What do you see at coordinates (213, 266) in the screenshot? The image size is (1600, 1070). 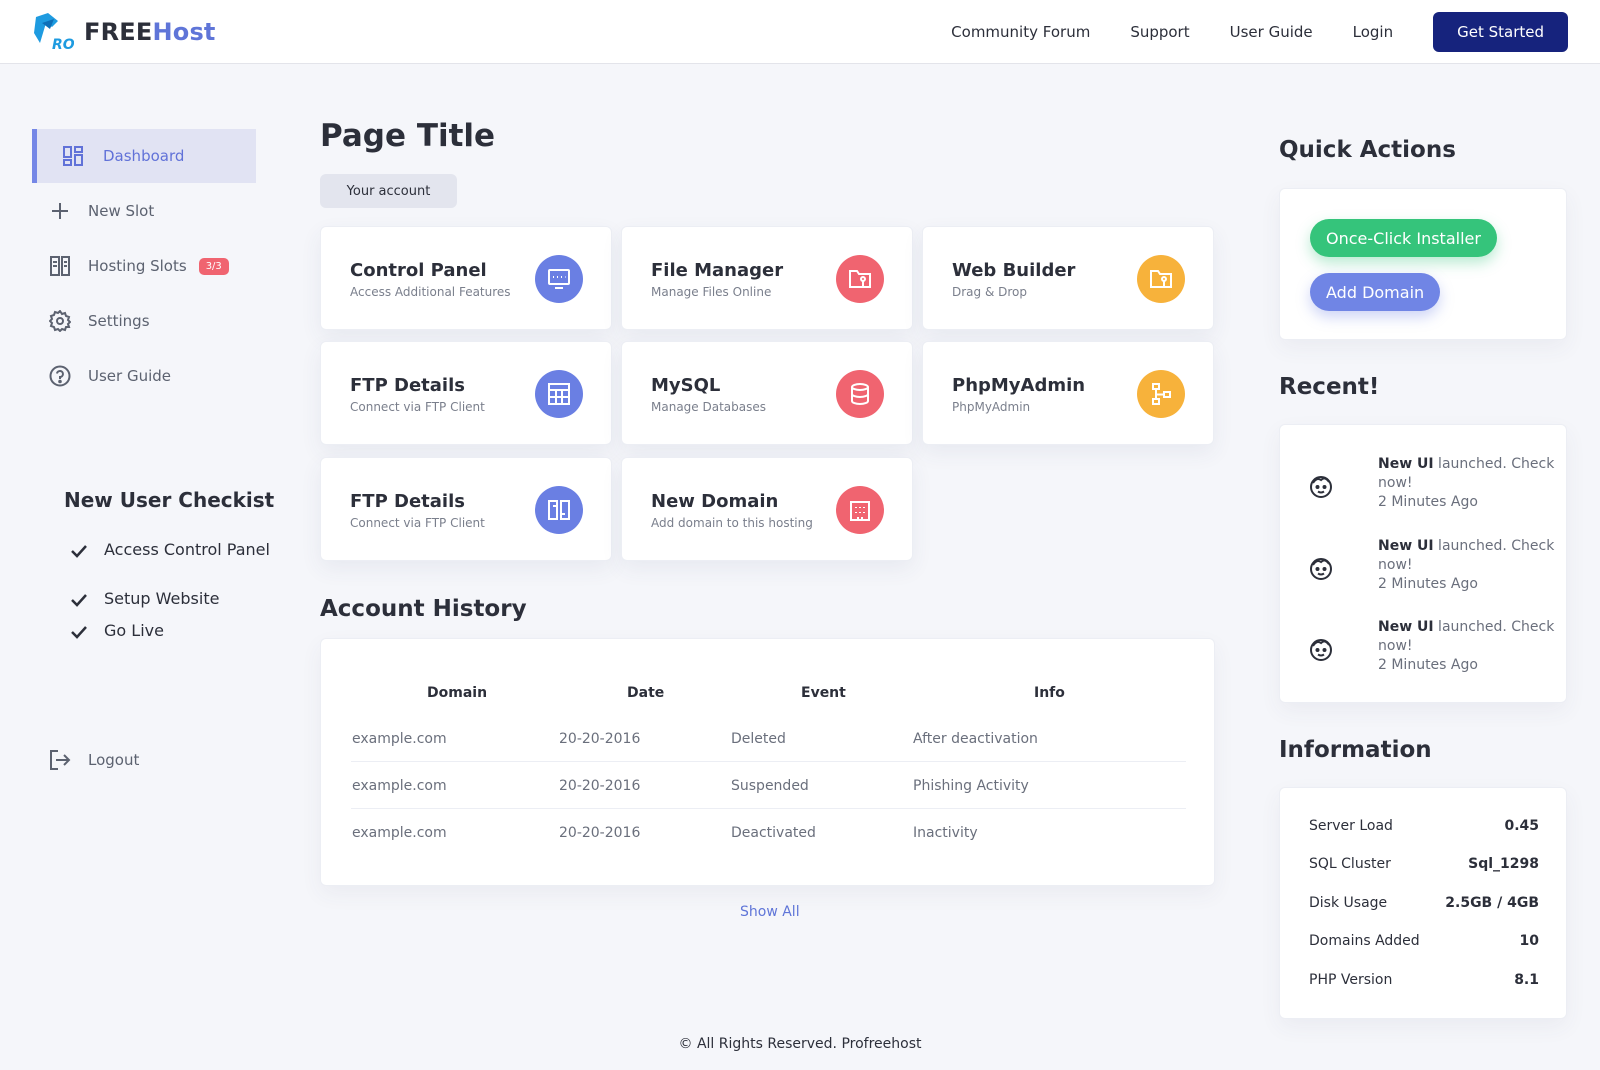 I see `hosting-slots-badge: 3/3` at bounding box center [213, 266].